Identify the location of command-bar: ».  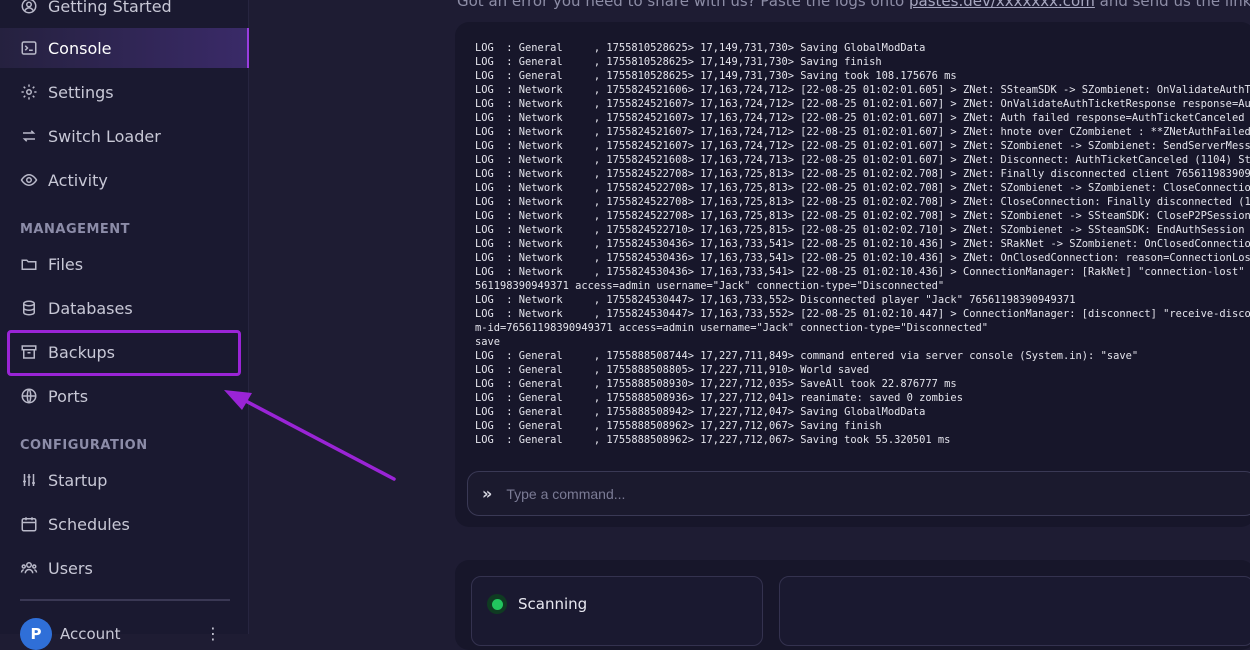
(858, 493).